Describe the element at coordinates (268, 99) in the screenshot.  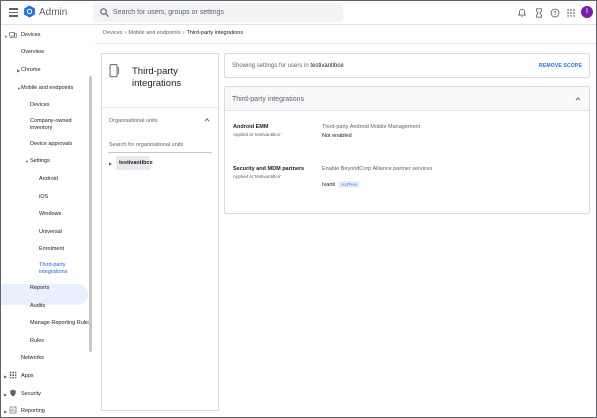
I see `card-title: Third-party integrations` at that location.